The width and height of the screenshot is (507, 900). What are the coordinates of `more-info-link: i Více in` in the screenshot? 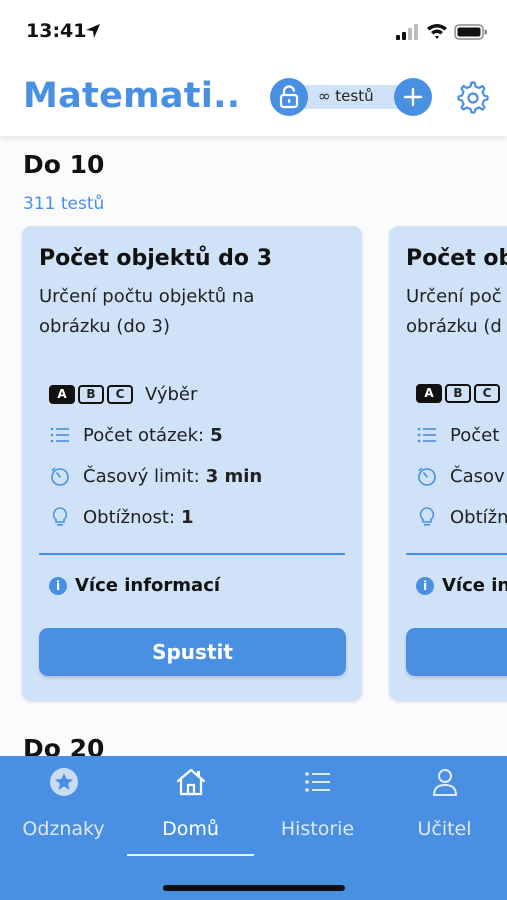 It's located at (461, 585).